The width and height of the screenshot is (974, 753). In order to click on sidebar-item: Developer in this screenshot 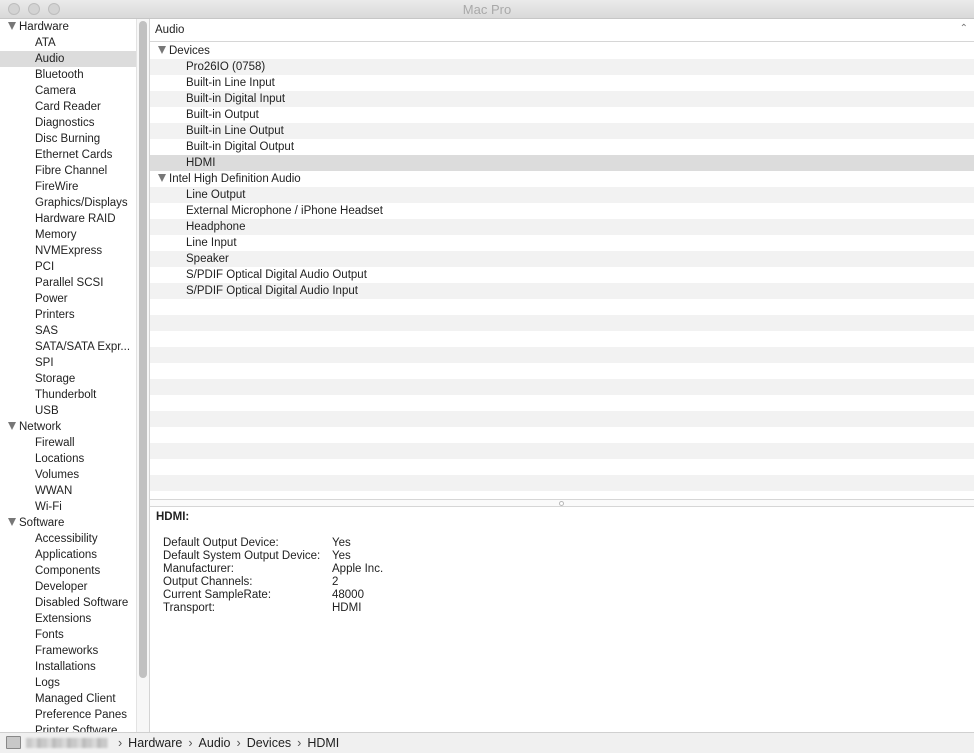, I will do `click(68, 587)`.